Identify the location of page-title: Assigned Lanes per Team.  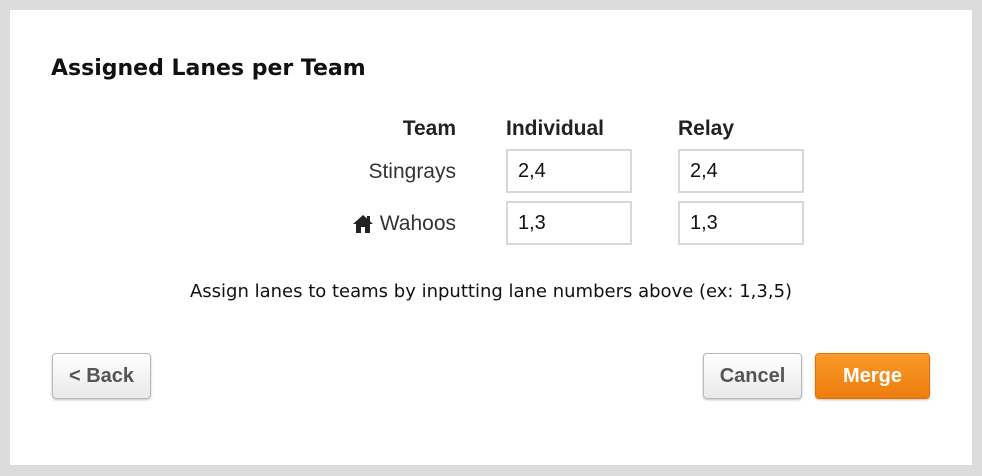
(208, 68).